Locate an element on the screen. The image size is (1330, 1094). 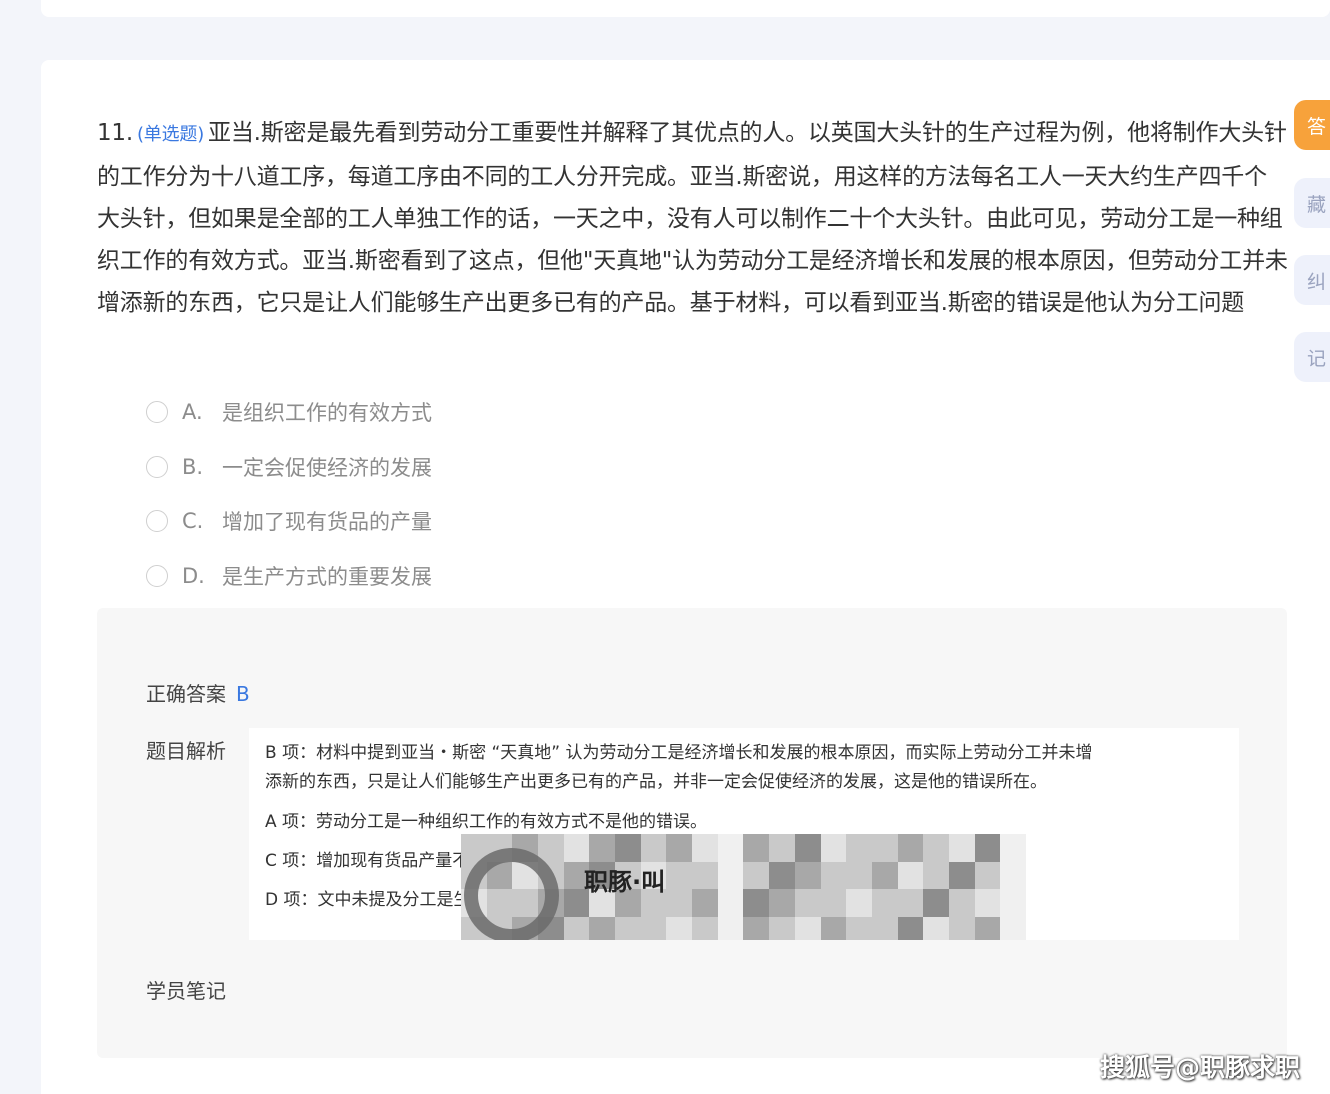
side-tab-answer: 答 is located at coordinates (1312, 125).